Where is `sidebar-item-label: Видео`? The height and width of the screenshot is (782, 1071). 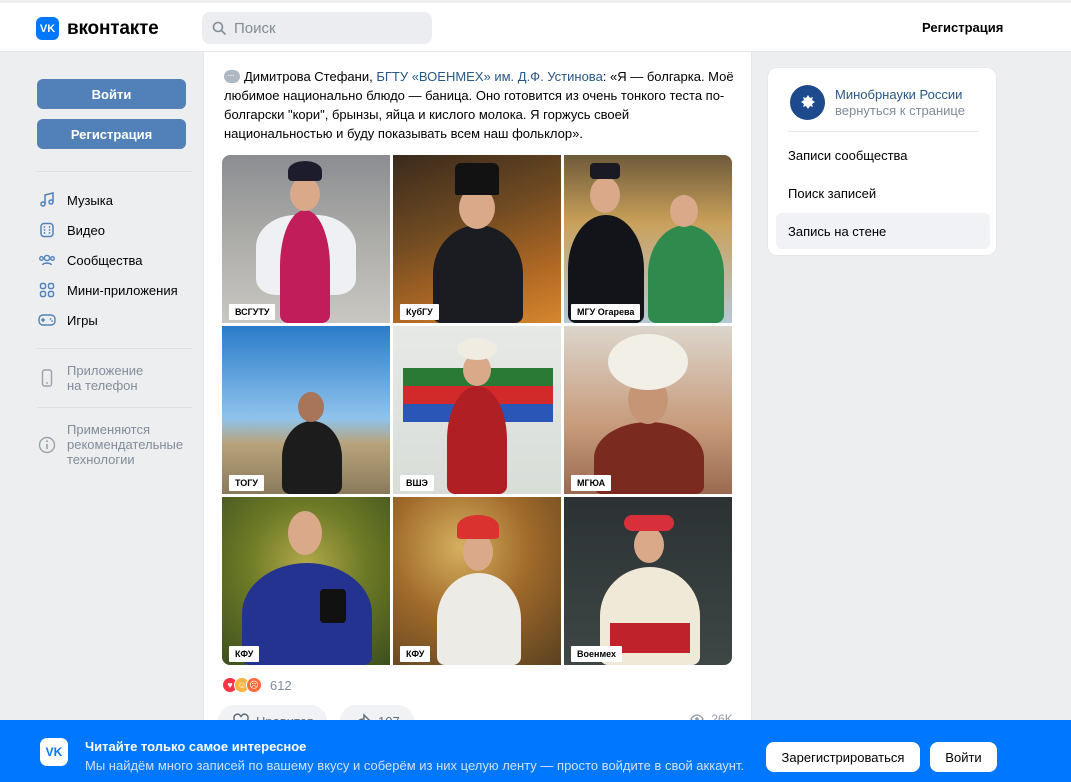
sidebar-item-label: Видео is located at coordinates (86, 230).